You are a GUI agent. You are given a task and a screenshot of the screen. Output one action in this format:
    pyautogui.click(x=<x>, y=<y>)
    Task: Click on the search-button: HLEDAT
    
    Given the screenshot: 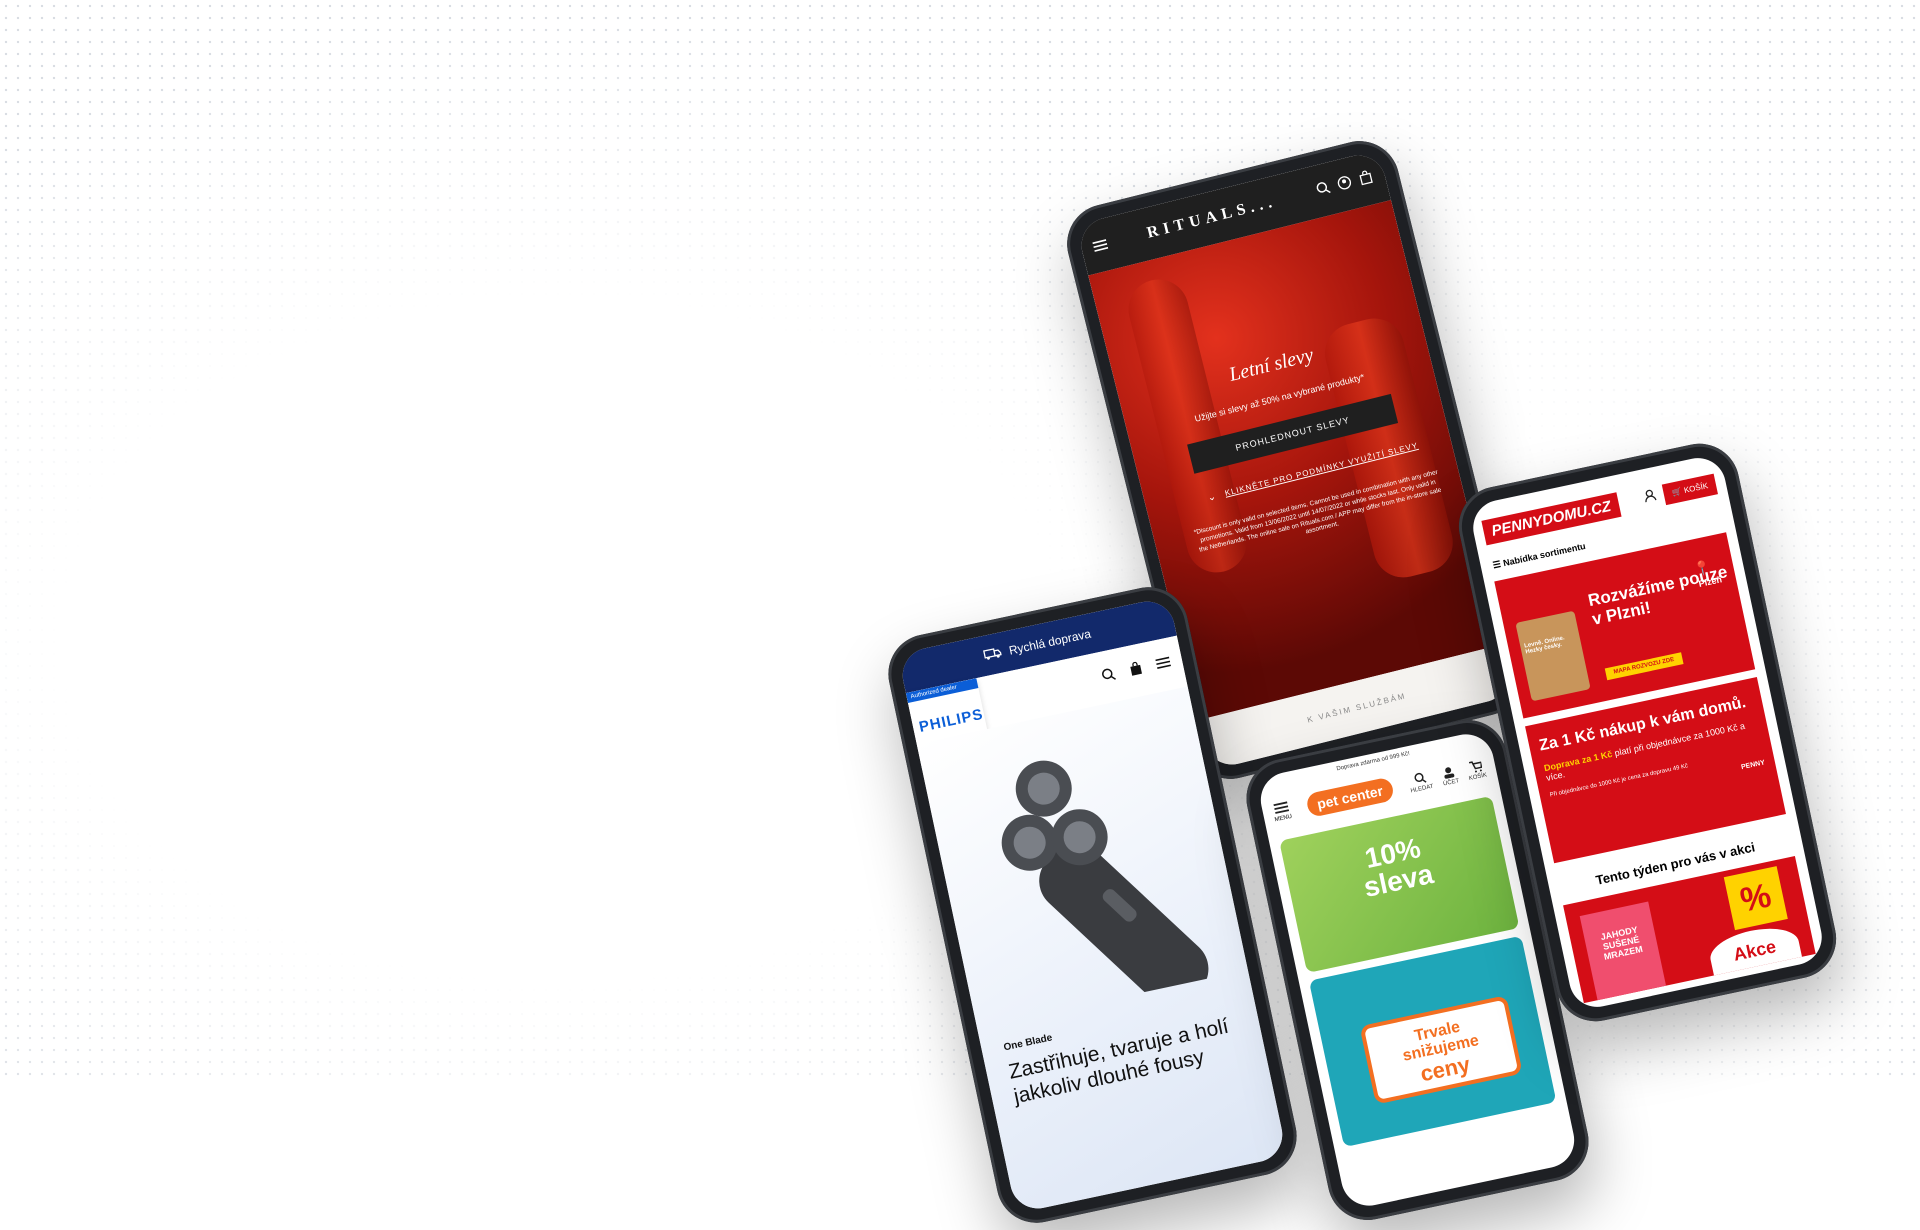 What is the action you would take?
    pyautogui.click(x=1420, y=782)
    